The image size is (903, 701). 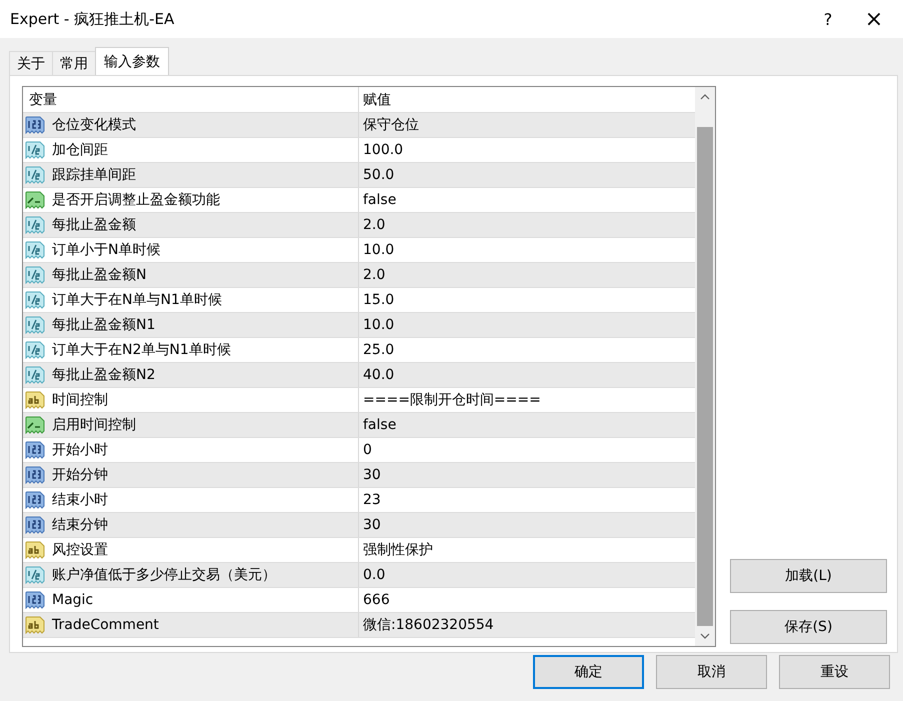 What do you see at coordinates (94, 425) in the screenshot?
I see `variable-name: 启用时间控制` at bounding box center [94, 425].